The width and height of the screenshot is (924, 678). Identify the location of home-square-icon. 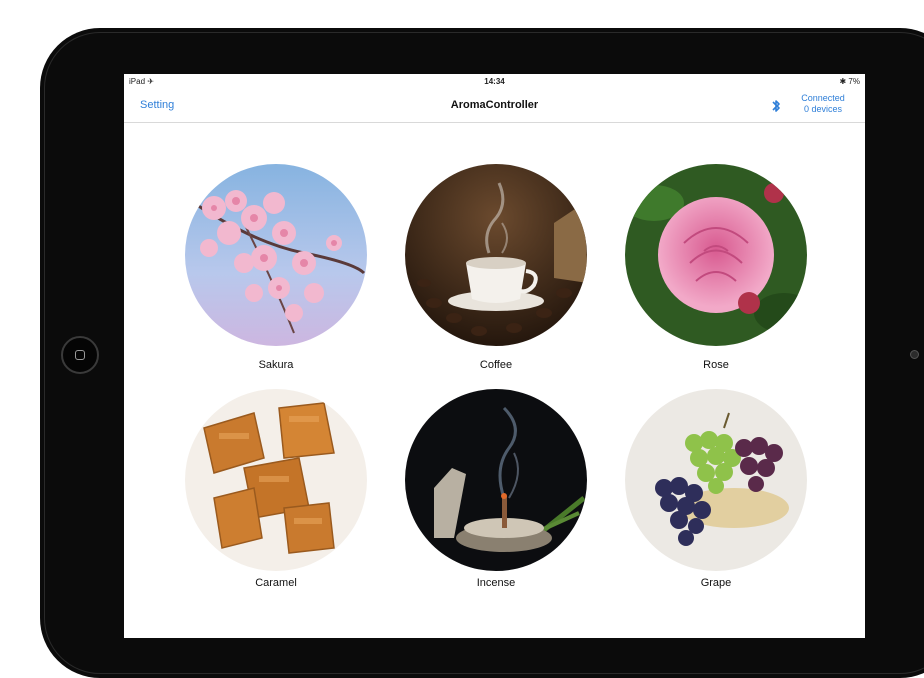
(80, 355).